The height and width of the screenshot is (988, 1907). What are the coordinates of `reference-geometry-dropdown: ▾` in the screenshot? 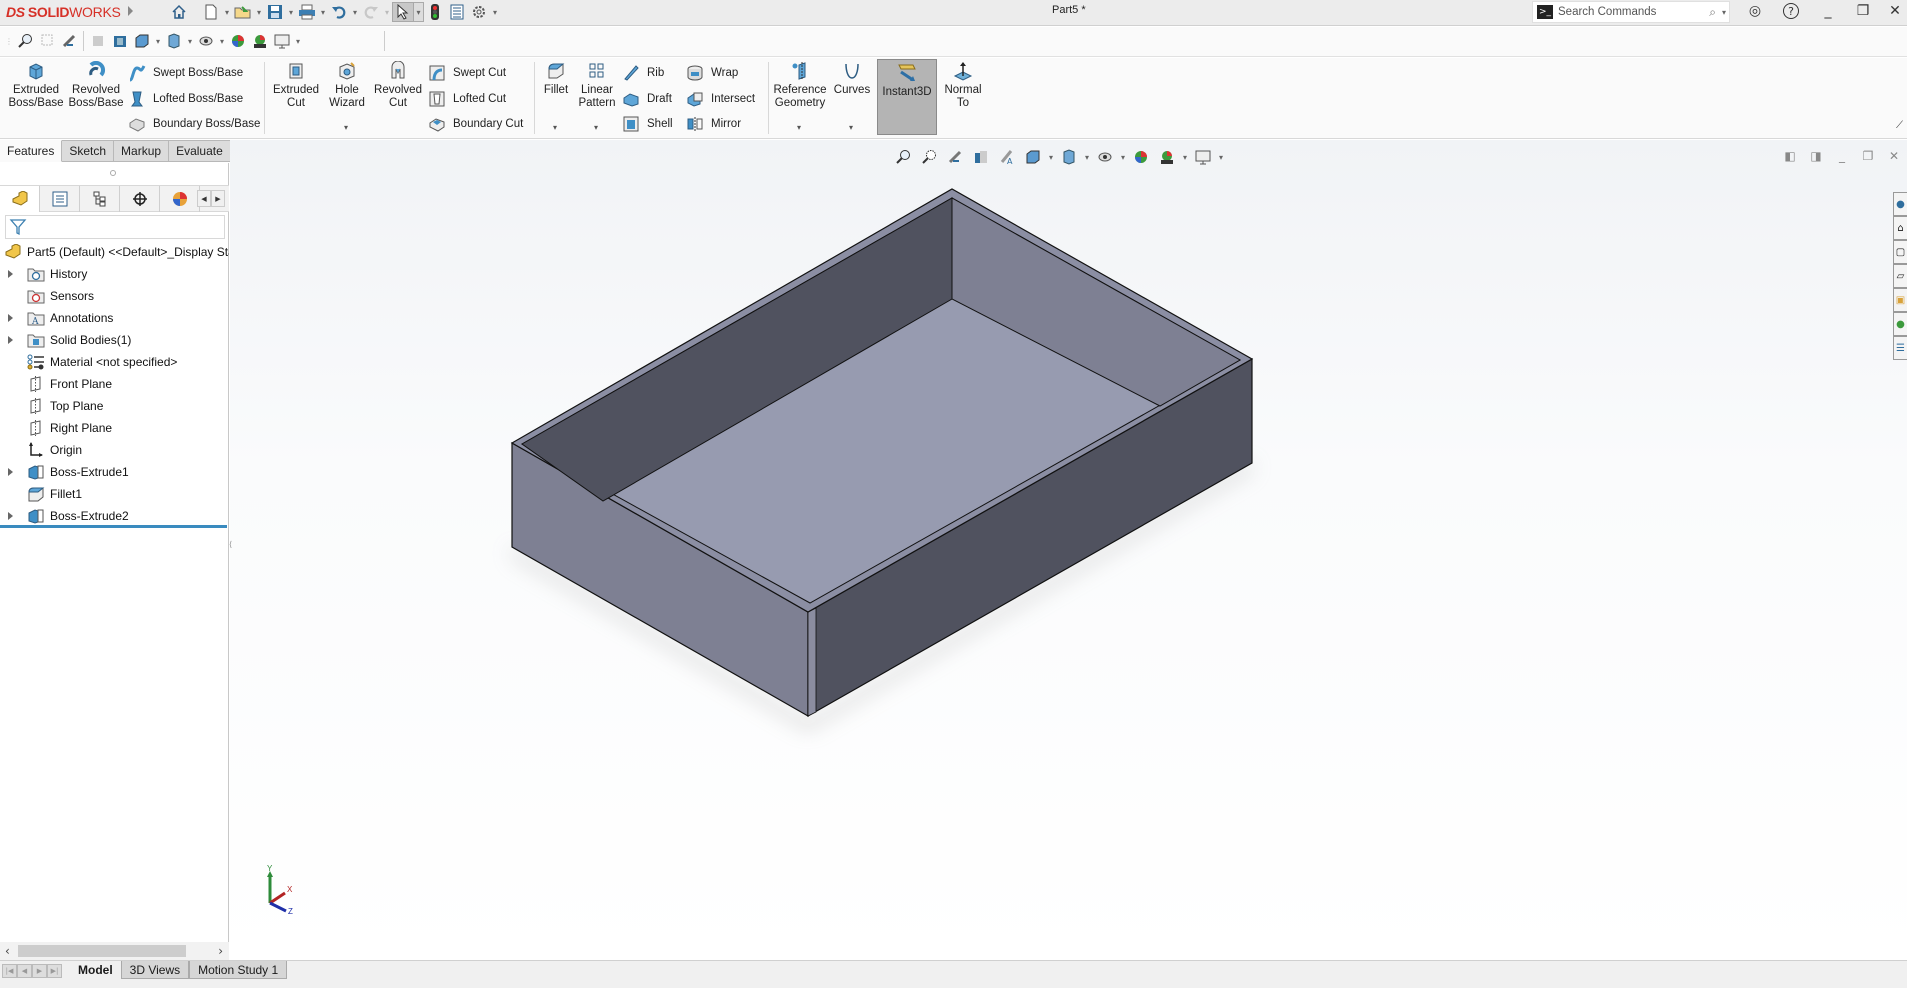 It's located at (799, 127).